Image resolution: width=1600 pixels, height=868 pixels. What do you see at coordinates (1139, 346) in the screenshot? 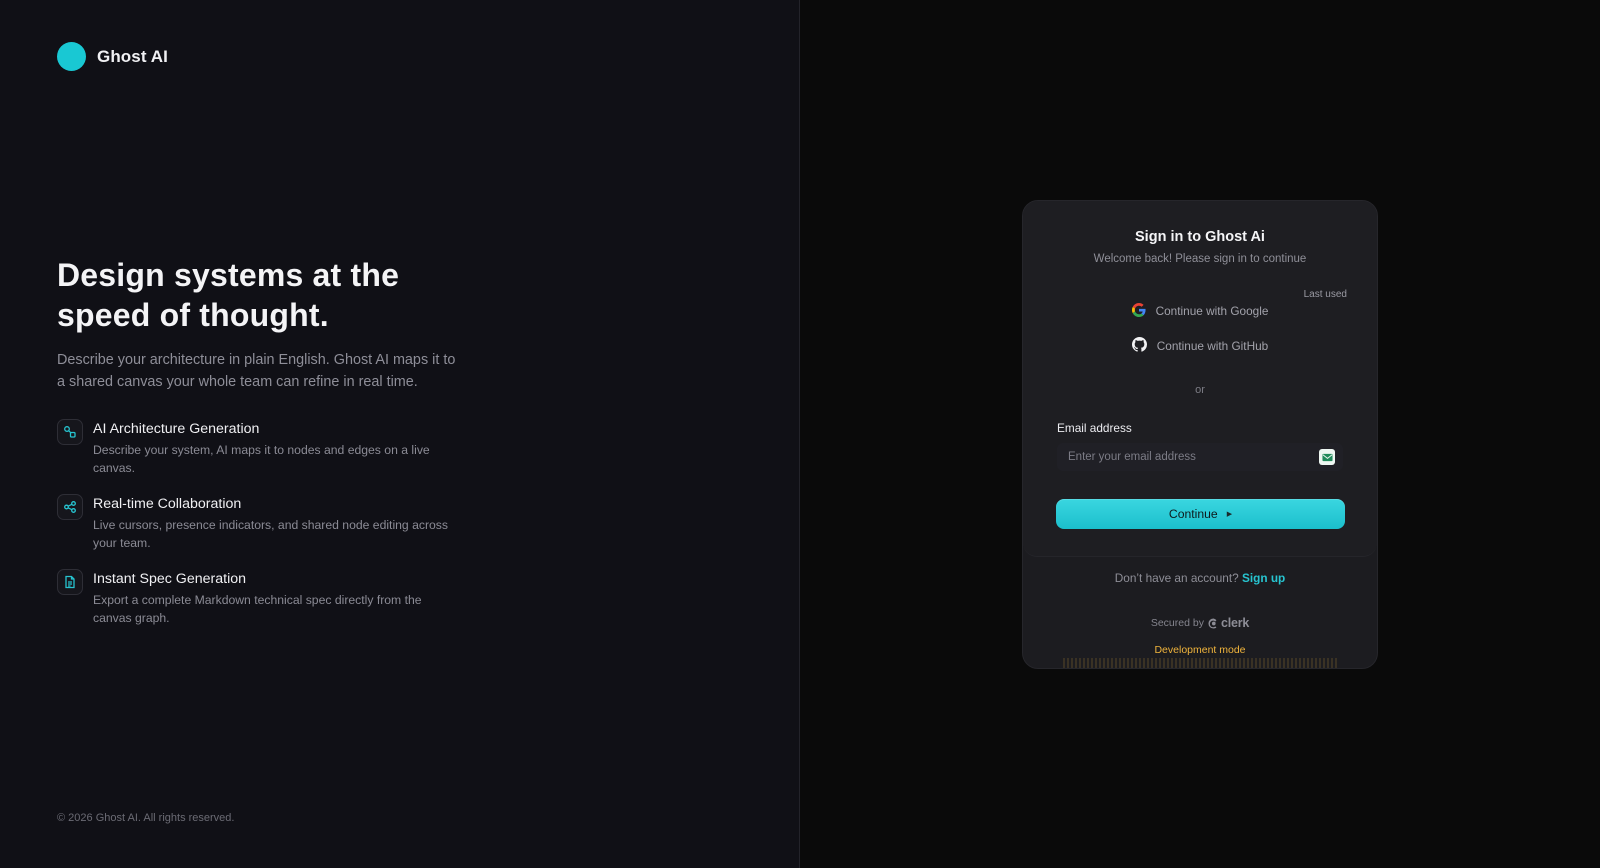
I see `github-icon` at bounding box center [1139, 346].